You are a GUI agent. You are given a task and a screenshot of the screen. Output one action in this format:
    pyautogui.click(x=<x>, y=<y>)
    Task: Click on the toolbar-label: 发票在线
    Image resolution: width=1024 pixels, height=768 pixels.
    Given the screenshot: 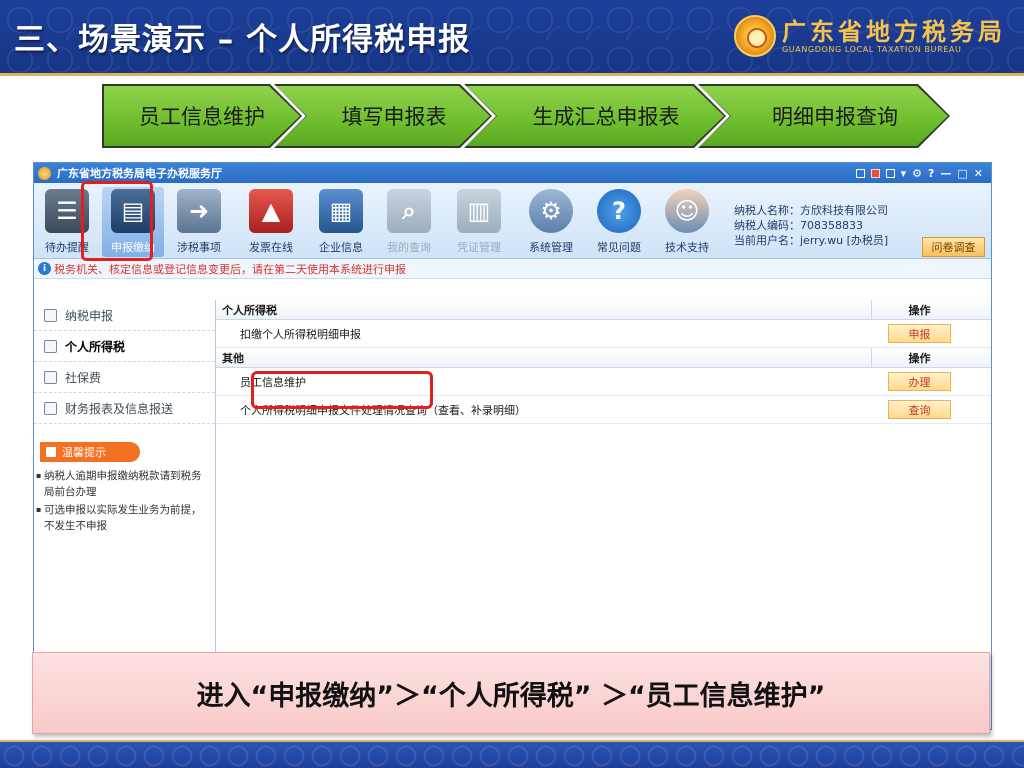 What is the action you would take?
    pyautogui.click(x=271, y=247)
    